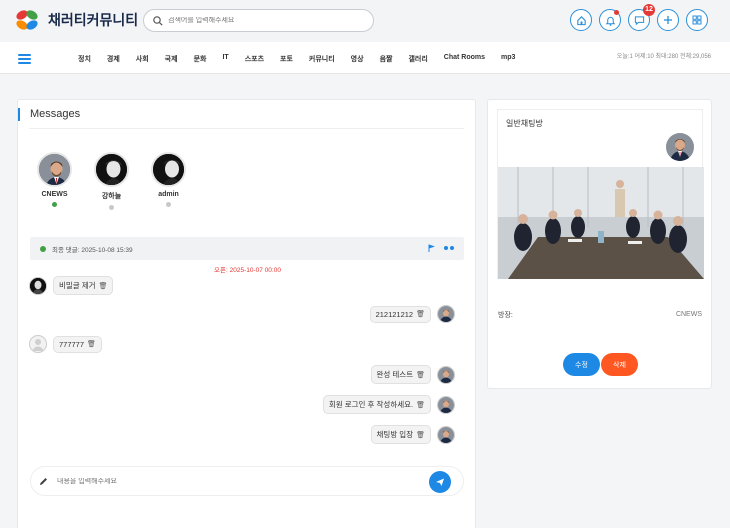  I want to click on more-options-icon, so click(449, 248).